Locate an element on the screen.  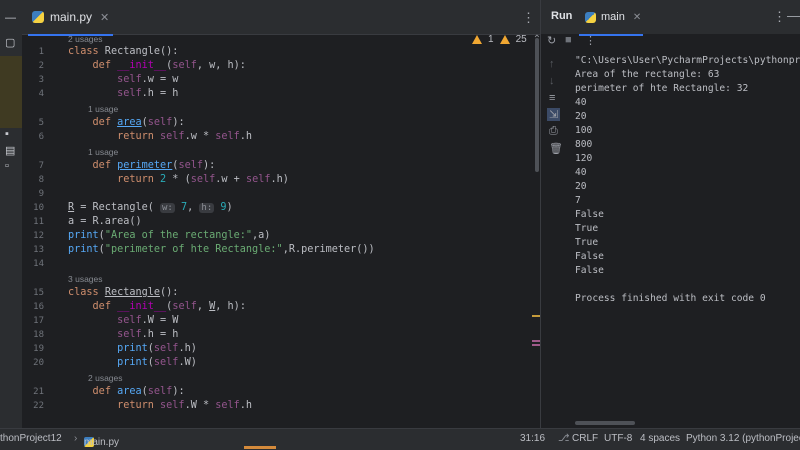
run-title: Run is located at coordinates (562, 16).